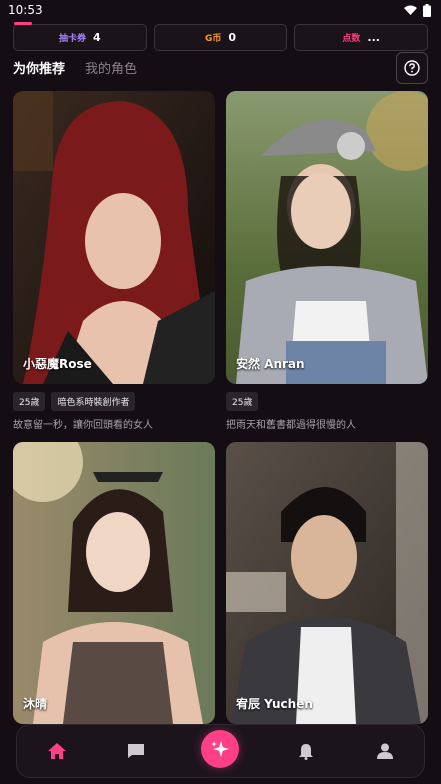 This screenshot has height=784, width=441. What do you see at coordinates (220, 11) in the screenshot?
I see `status-bar: 10:53` at bounding box center [220, 11].